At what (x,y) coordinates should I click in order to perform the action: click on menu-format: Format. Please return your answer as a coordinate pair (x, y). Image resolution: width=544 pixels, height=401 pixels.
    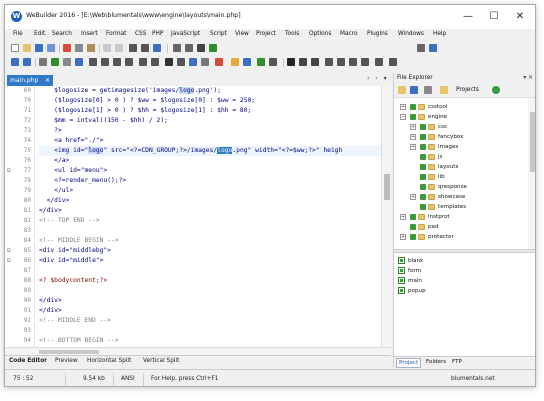
    Looking at the image, I should click on (116, 34).